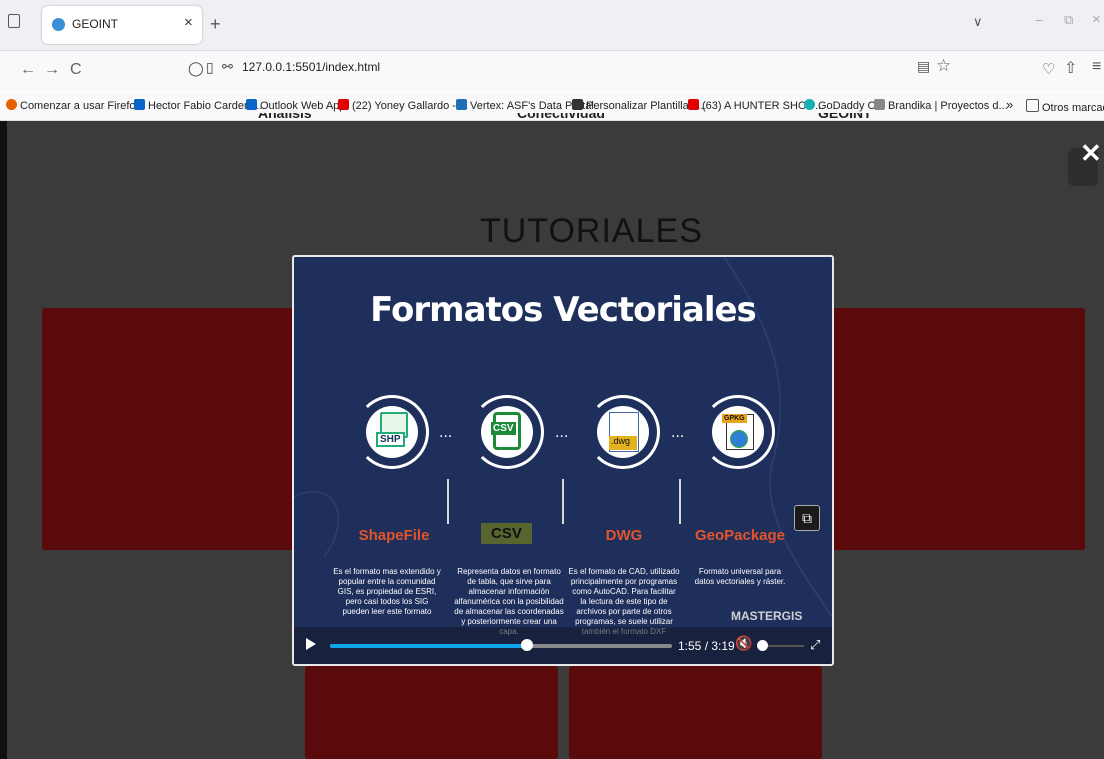  I want to click on person-icon, so click(577, 104).